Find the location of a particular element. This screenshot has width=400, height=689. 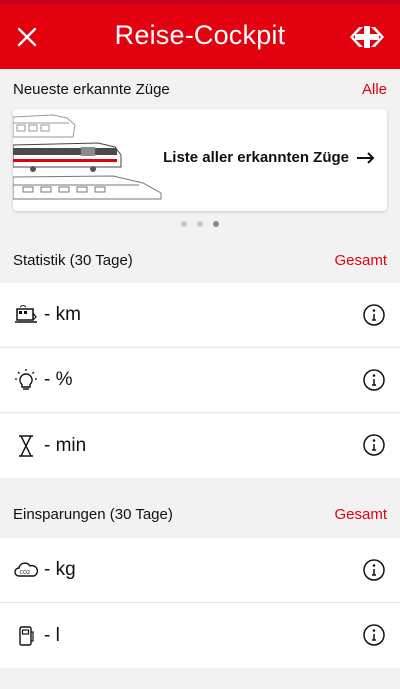

all-trains-link: Alle is located at coordinates (374, 89).